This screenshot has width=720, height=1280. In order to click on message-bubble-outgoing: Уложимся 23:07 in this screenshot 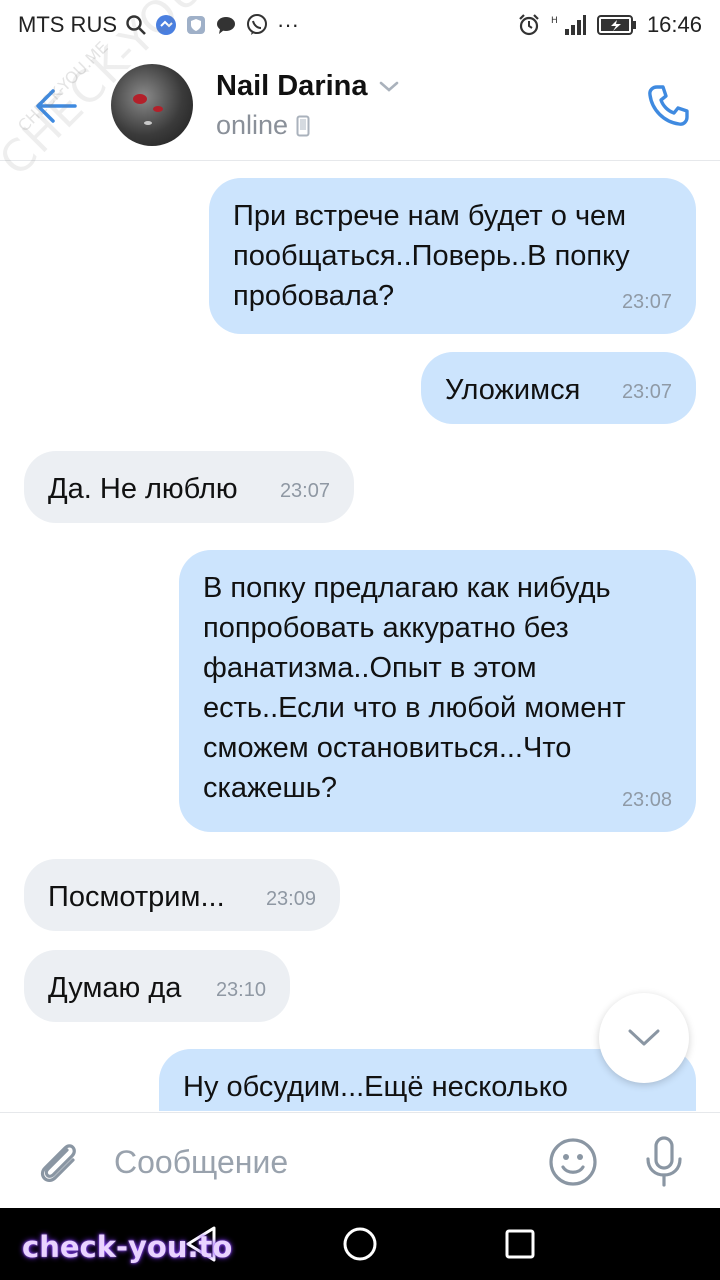, I will do `click(558, 388)`.